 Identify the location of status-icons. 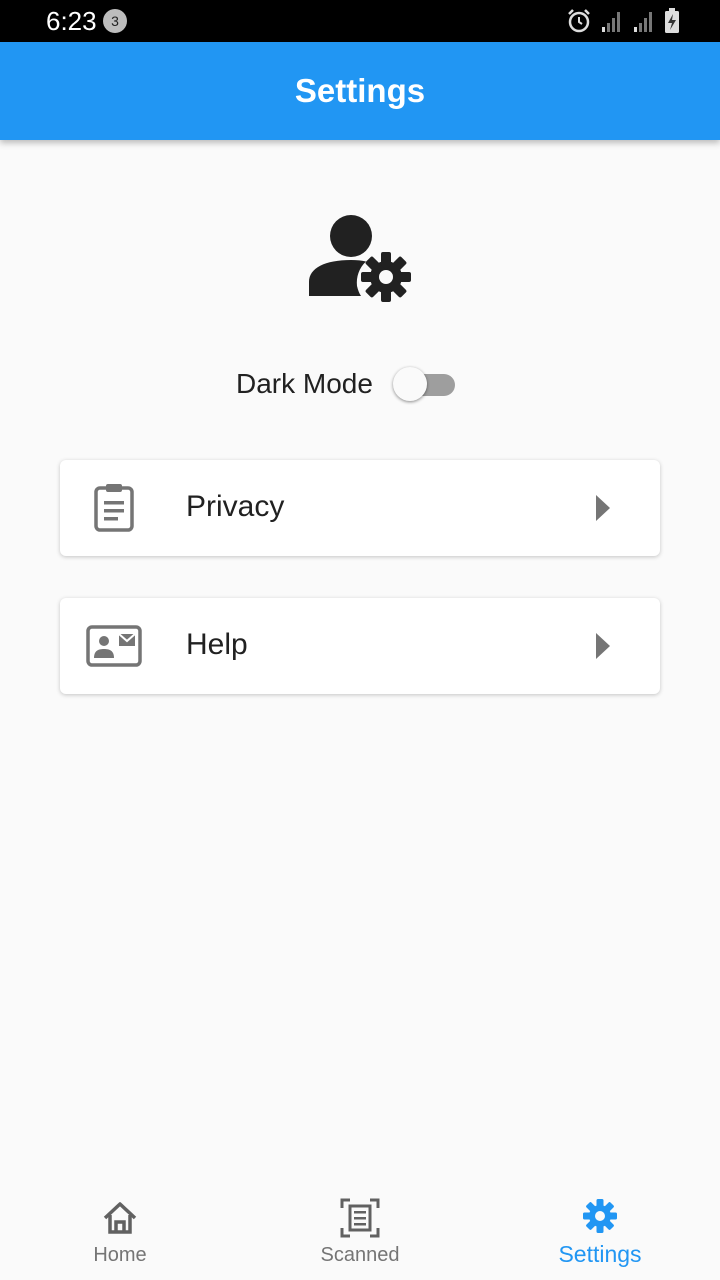
(623, 21).